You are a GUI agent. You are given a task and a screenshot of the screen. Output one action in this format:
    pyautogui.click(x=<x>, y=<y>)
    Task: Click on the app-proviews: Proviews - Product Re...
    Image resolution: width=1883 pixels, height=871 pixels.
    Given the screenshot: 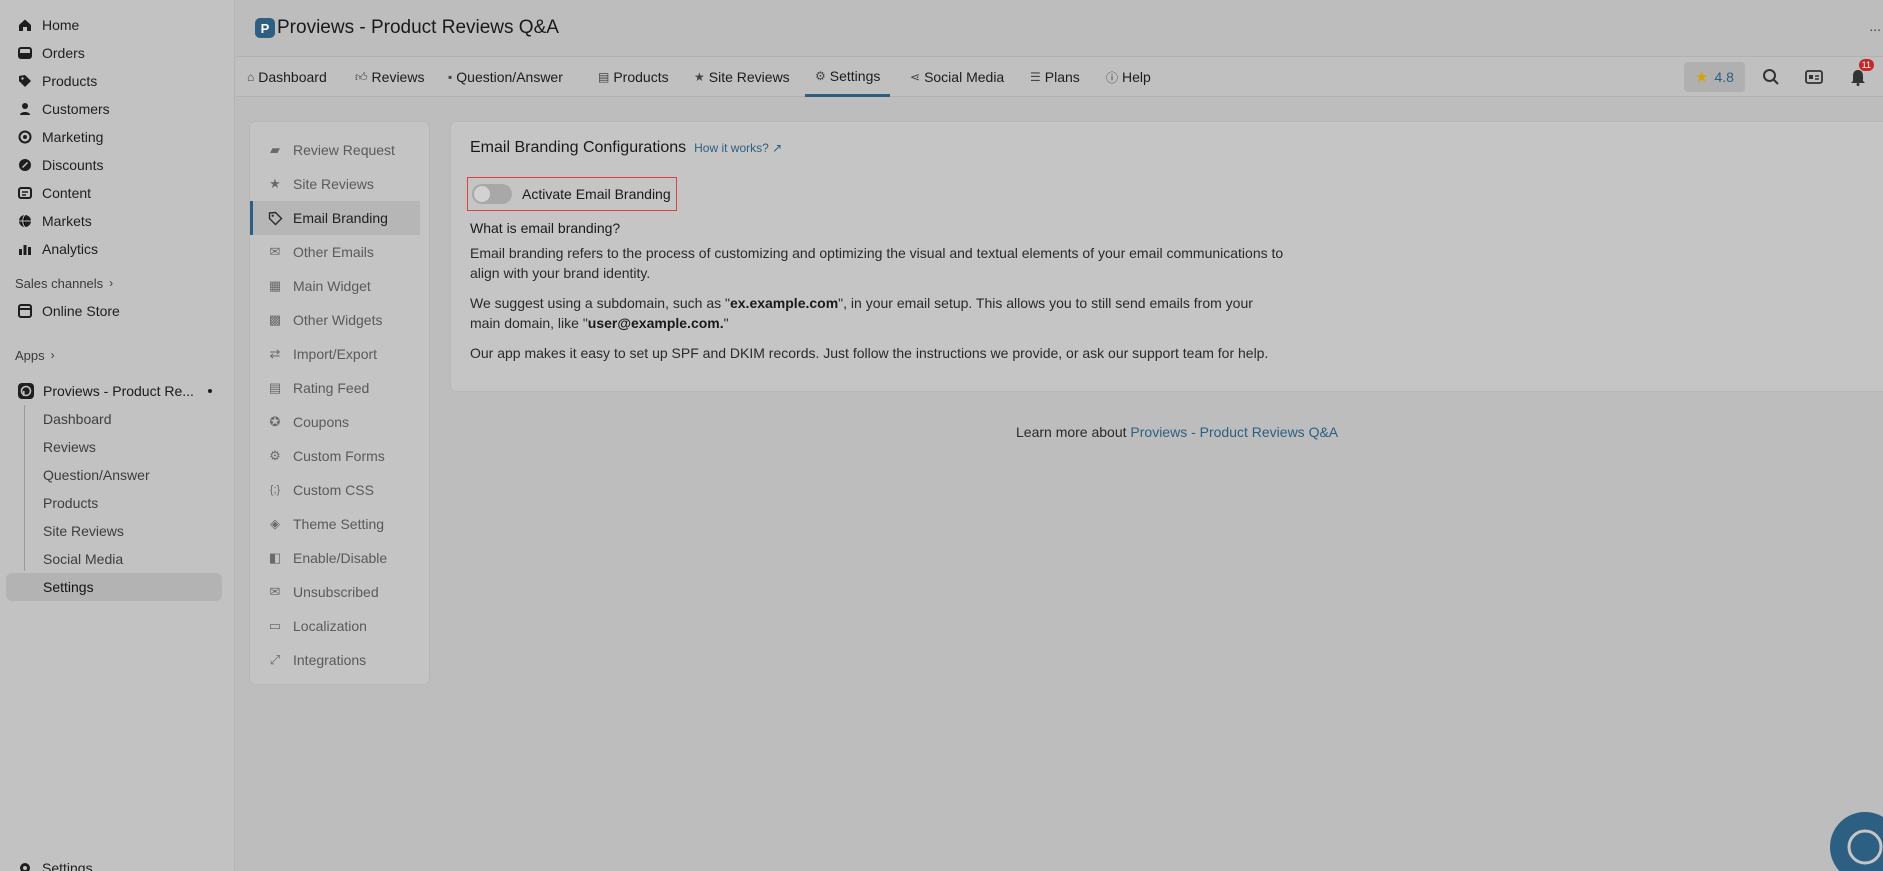 What is the action you would take?
    pyautogui.click(x=117, y=391)
    